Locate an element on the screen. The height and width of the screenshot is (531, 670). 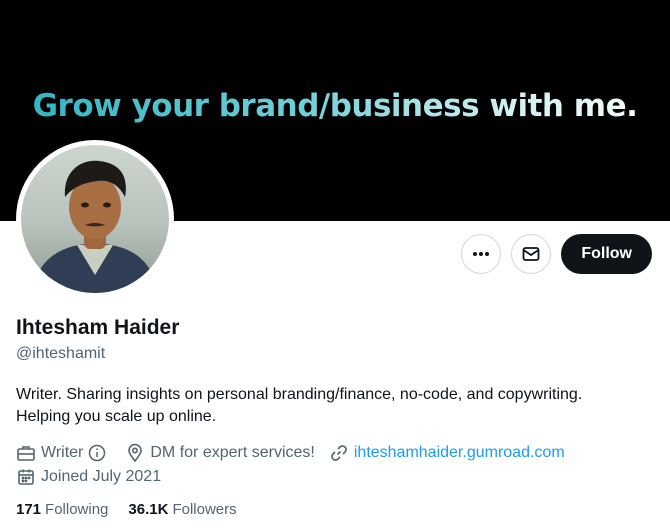
avatar-photo is located at coordinates (95, 219).